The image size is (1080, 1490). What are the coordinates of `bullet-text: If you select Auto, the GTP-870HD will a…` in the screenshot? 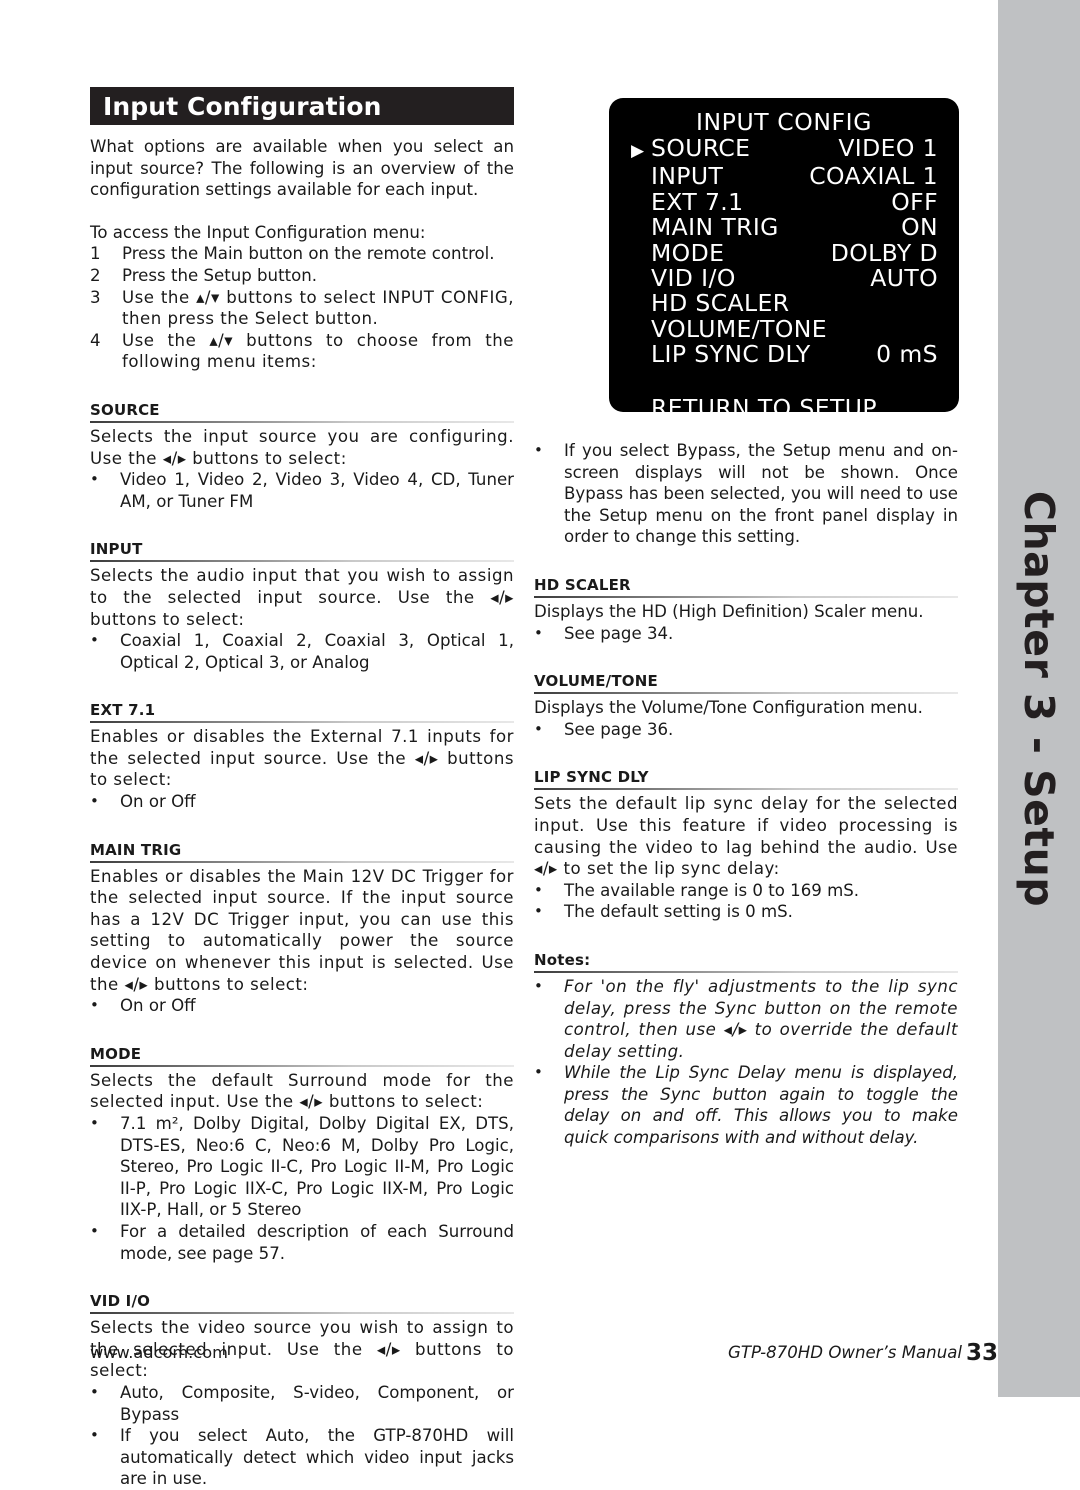 It's located at (317, 1457).